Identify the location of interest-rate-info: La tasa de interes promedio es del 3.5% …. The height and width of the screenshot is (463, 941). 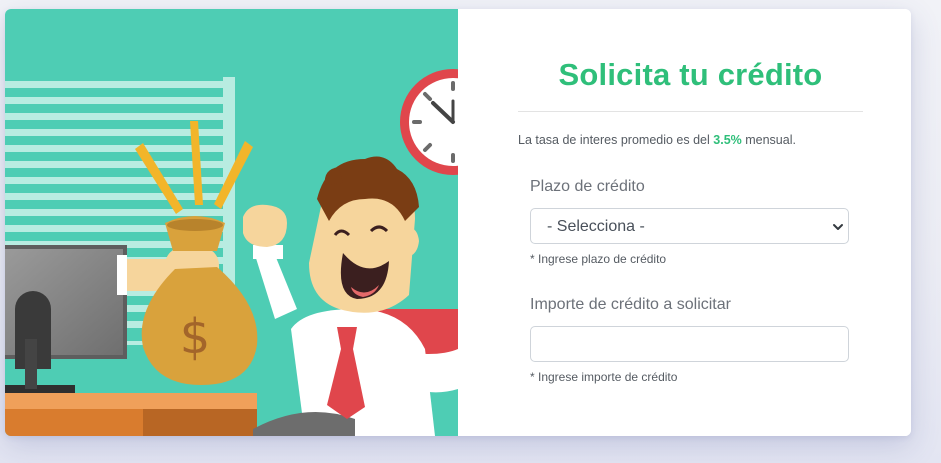
(657, 140).